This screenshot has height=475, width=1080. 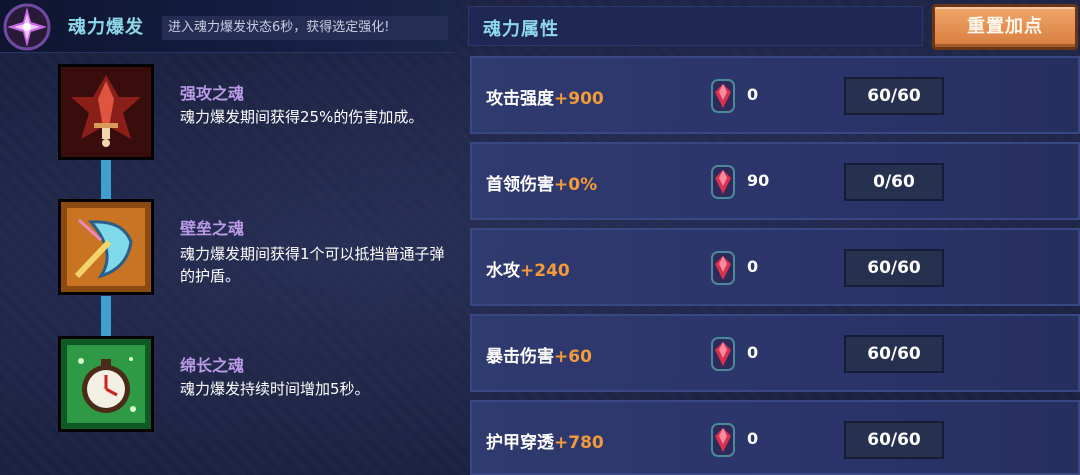 What do you see at coordinates (212, 93) in the screenshot?
I see `skill-name: 强攻之魂` at bounding box center [212, 93].